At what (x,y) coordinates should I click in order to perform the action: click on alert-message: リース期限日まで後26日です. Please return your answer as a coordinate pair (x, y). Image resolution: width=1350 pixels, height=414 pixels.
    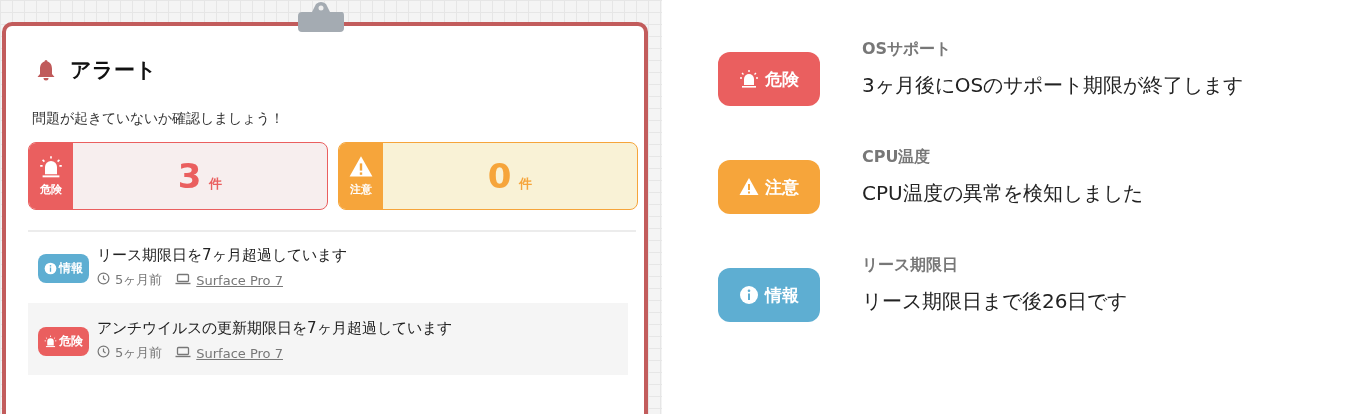
    Looking at the image, I should click on (995, 301).